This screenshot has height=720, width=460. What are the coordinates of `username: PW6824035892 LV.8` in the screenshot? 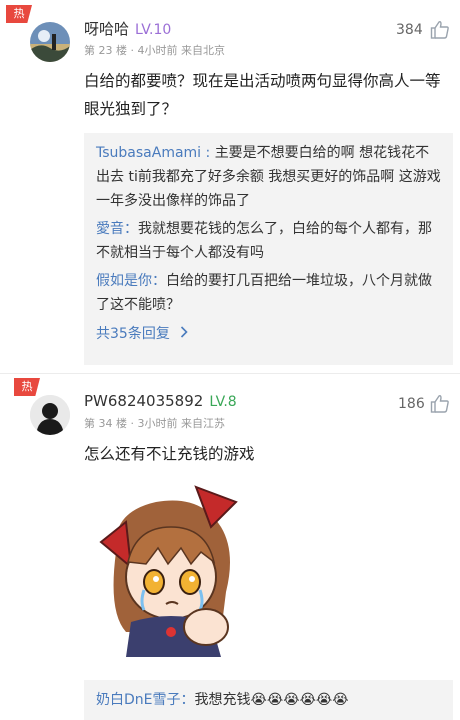 It's located at (160, 401).